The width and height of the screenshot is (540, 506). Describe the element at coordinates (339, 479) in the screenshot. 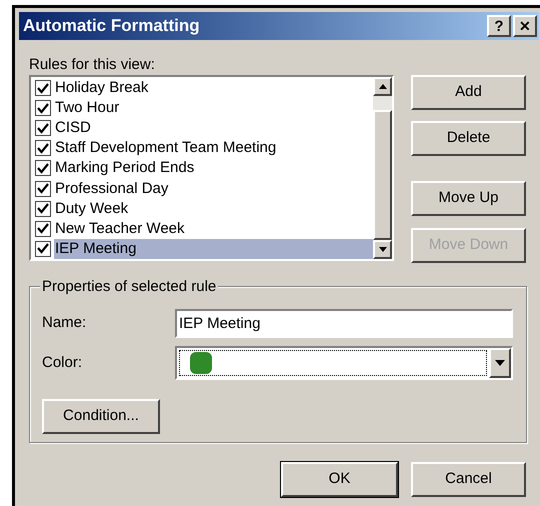

I see `dialog-button: OK` at that location.